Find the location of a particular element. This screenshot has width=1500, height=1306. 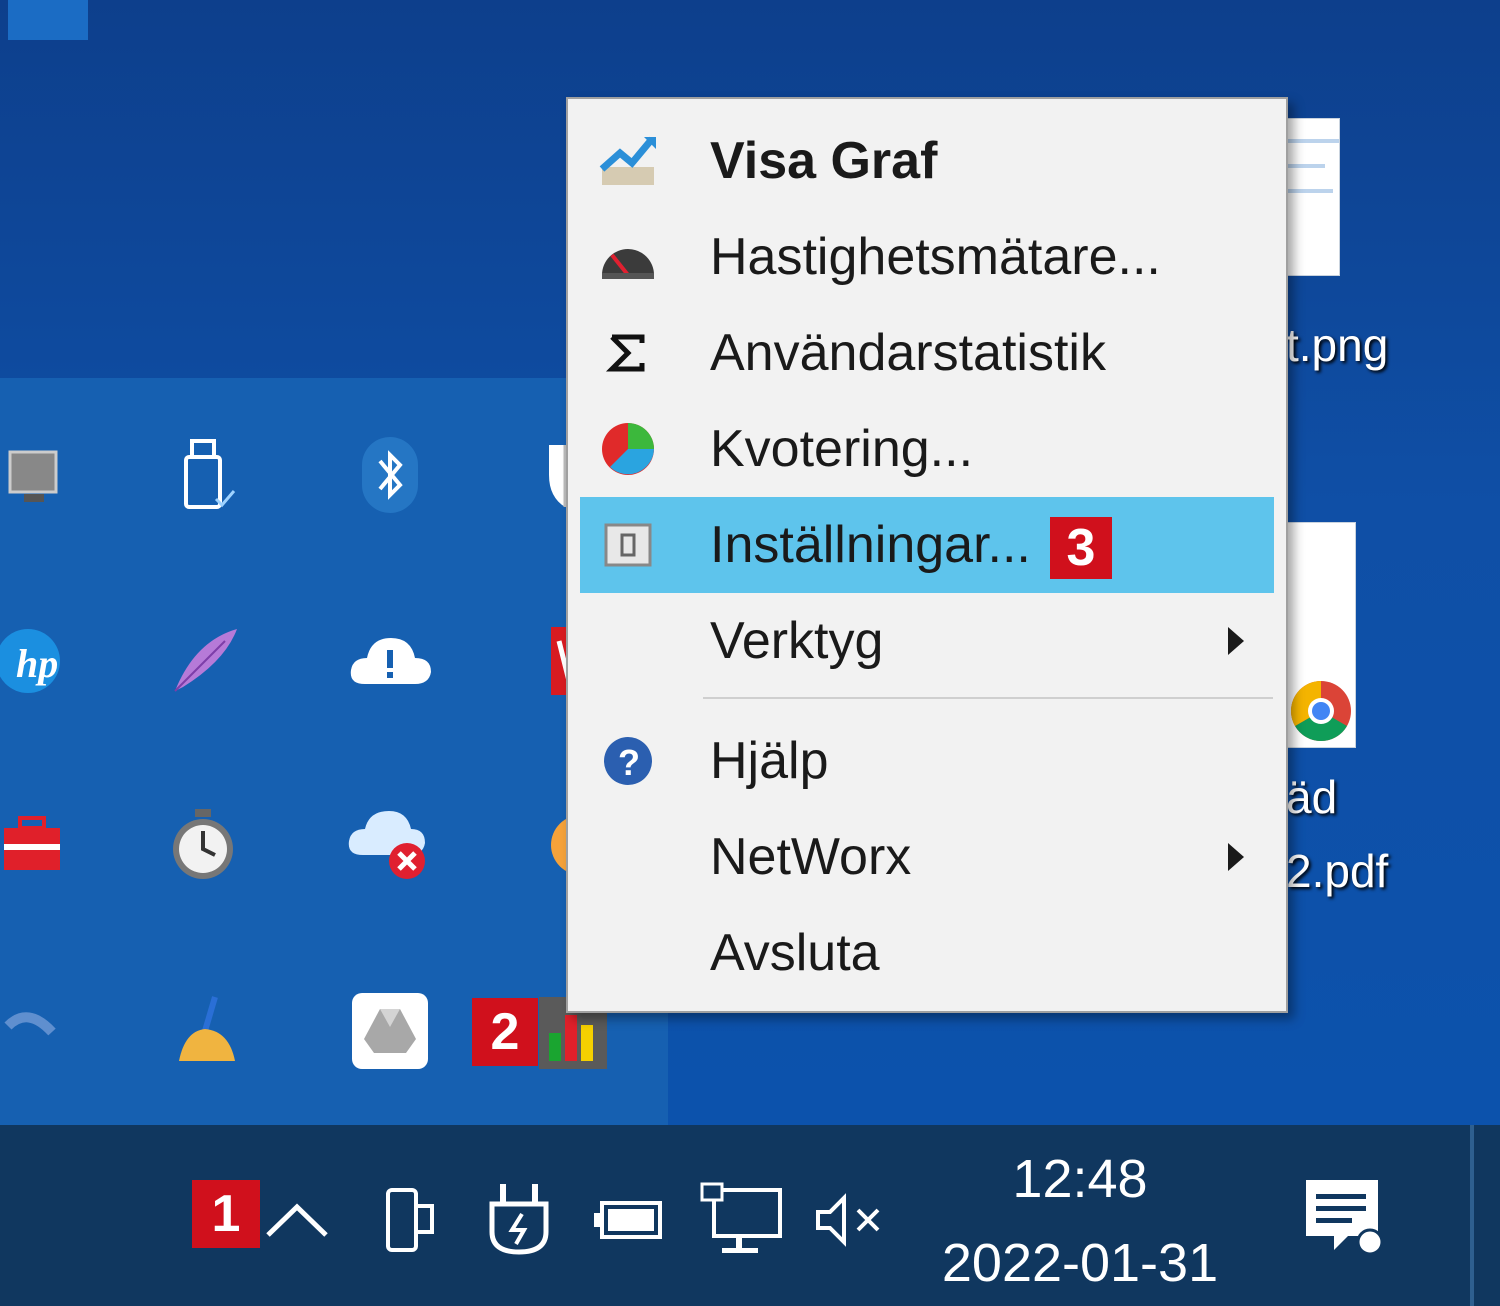

help-icon: ? is located at coordinates (628, 761).